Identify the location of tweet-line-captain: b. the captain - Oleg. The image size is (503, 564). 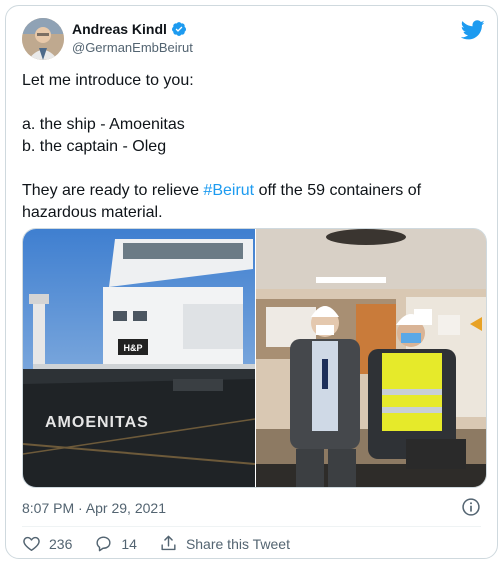
(94, 146).